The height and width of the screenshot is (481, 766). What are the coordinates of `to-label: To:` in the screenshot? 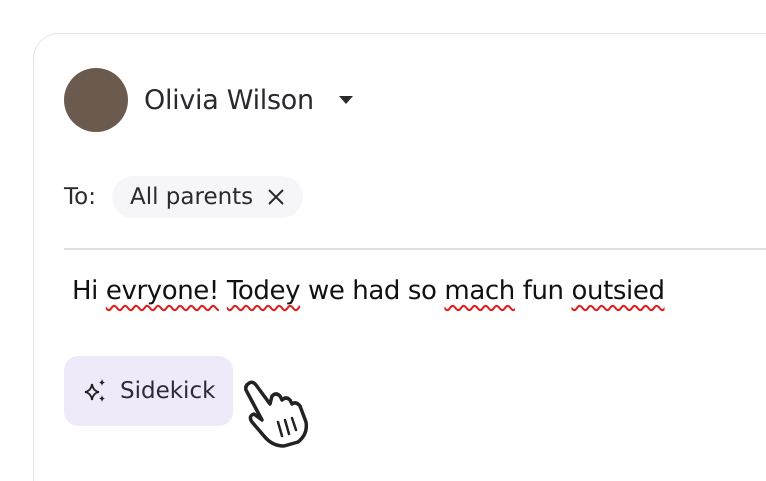 It's located at (80, 197).